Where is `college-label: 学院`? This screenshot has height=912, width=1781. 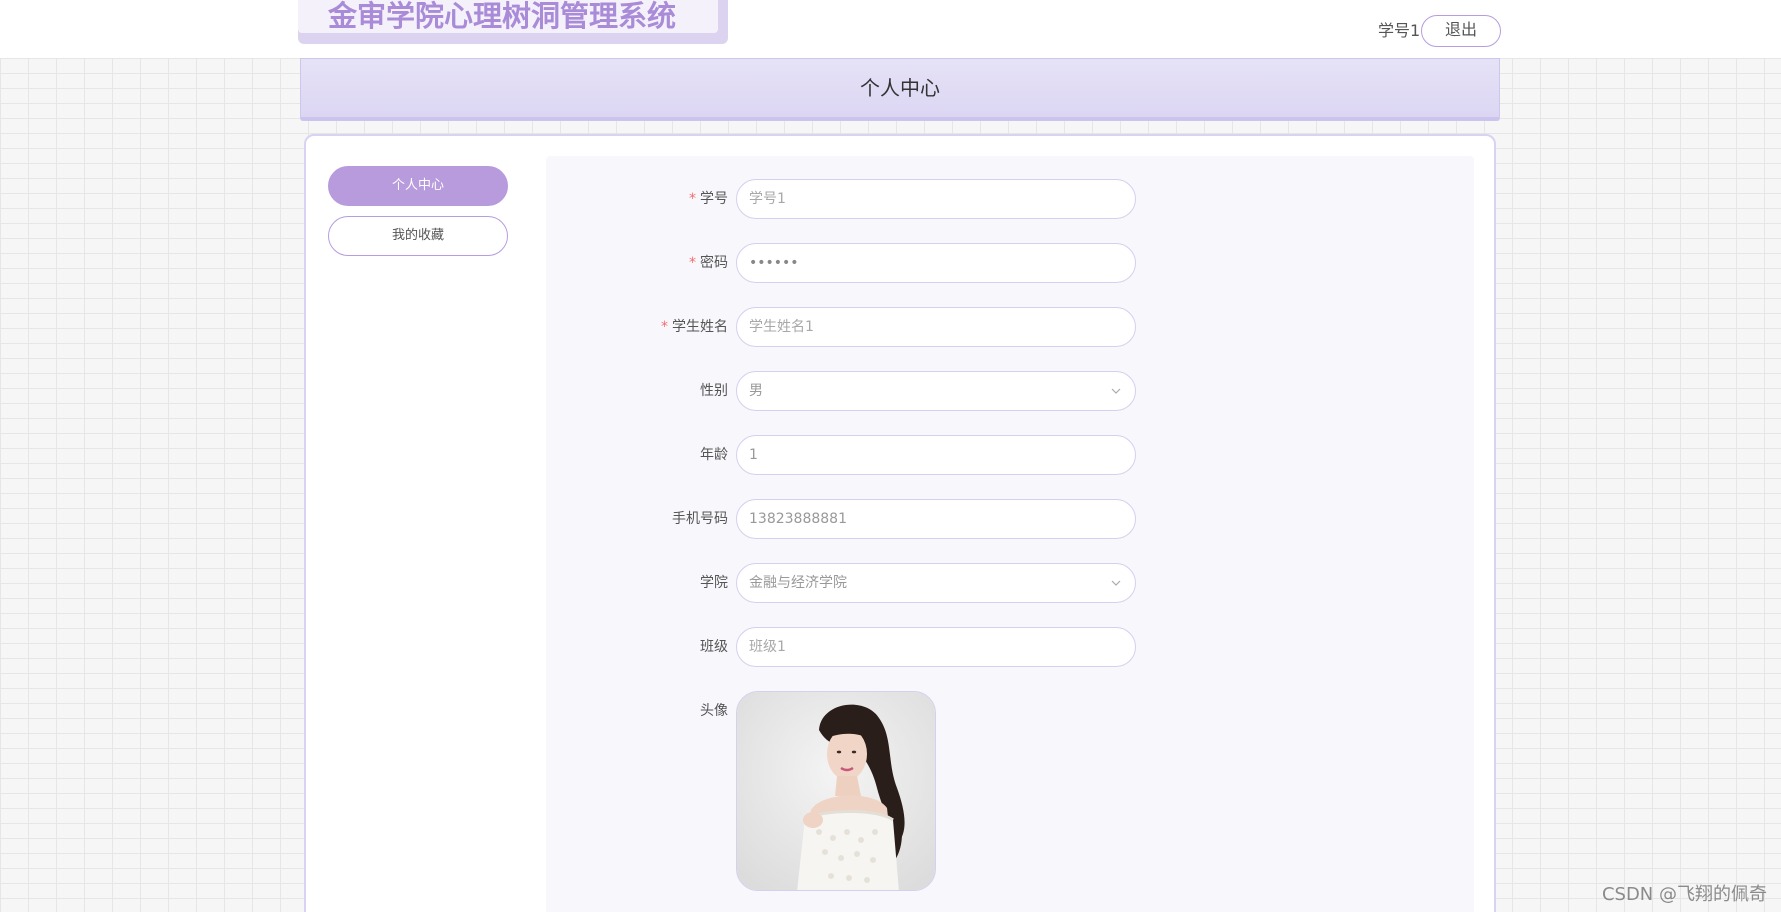 college-label: 学院 is located at coordinates (714, 583).